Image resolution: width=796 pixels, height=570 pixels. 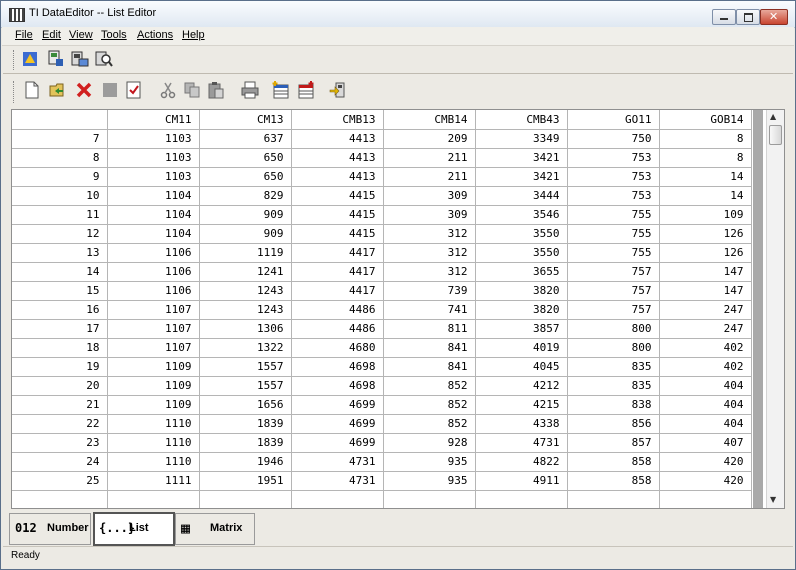 What do you see at coordinates (521, 177) in the screenshot?
I see `table-cell: 3421` at bounding box center [521, 177].